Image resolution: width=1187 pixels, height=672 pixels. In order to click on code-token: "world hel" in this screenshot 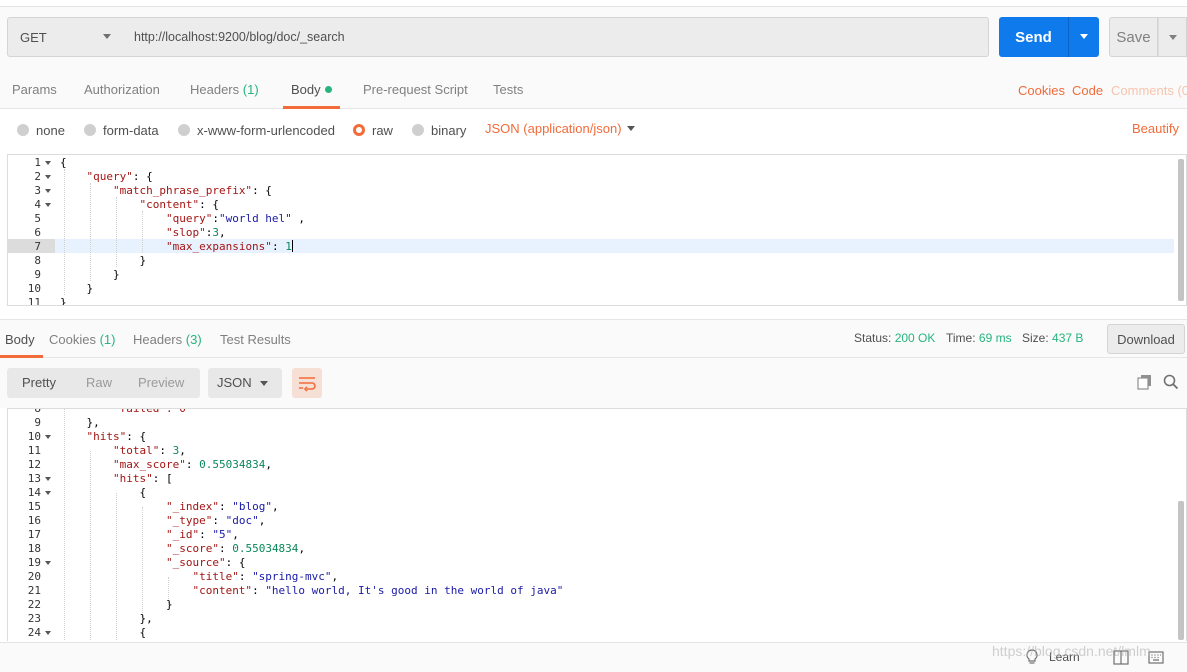, I will do `click(255, 218)`.